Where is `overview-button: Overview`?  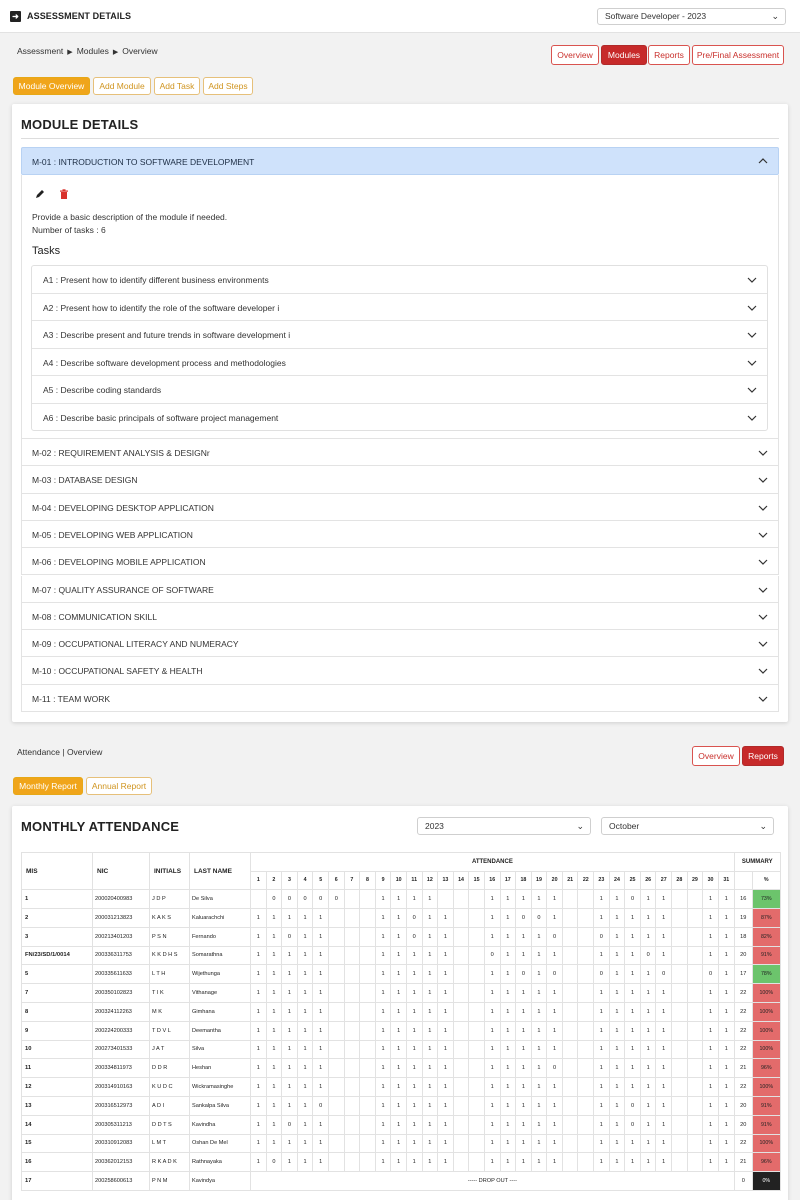 overview-button: Overview is located at coordinates (575, 55).